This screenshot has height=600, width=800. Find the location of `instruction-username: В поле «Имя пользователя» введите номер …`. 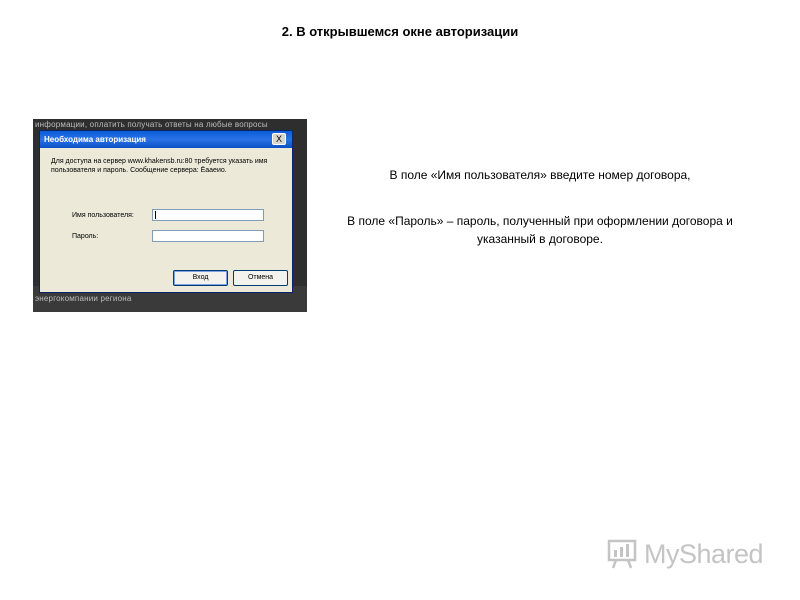

instruction-username: В поле «Имя пользователя» введите номер … is located at coordinates (540, 175).